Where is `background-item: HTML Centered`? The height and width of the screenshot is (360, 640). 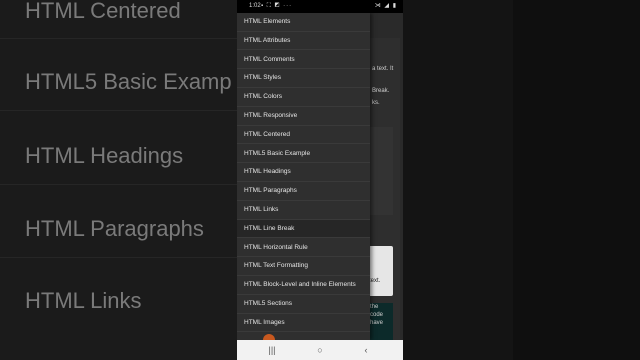 background-item: HTML Centered is located at coordinates (103, 11).